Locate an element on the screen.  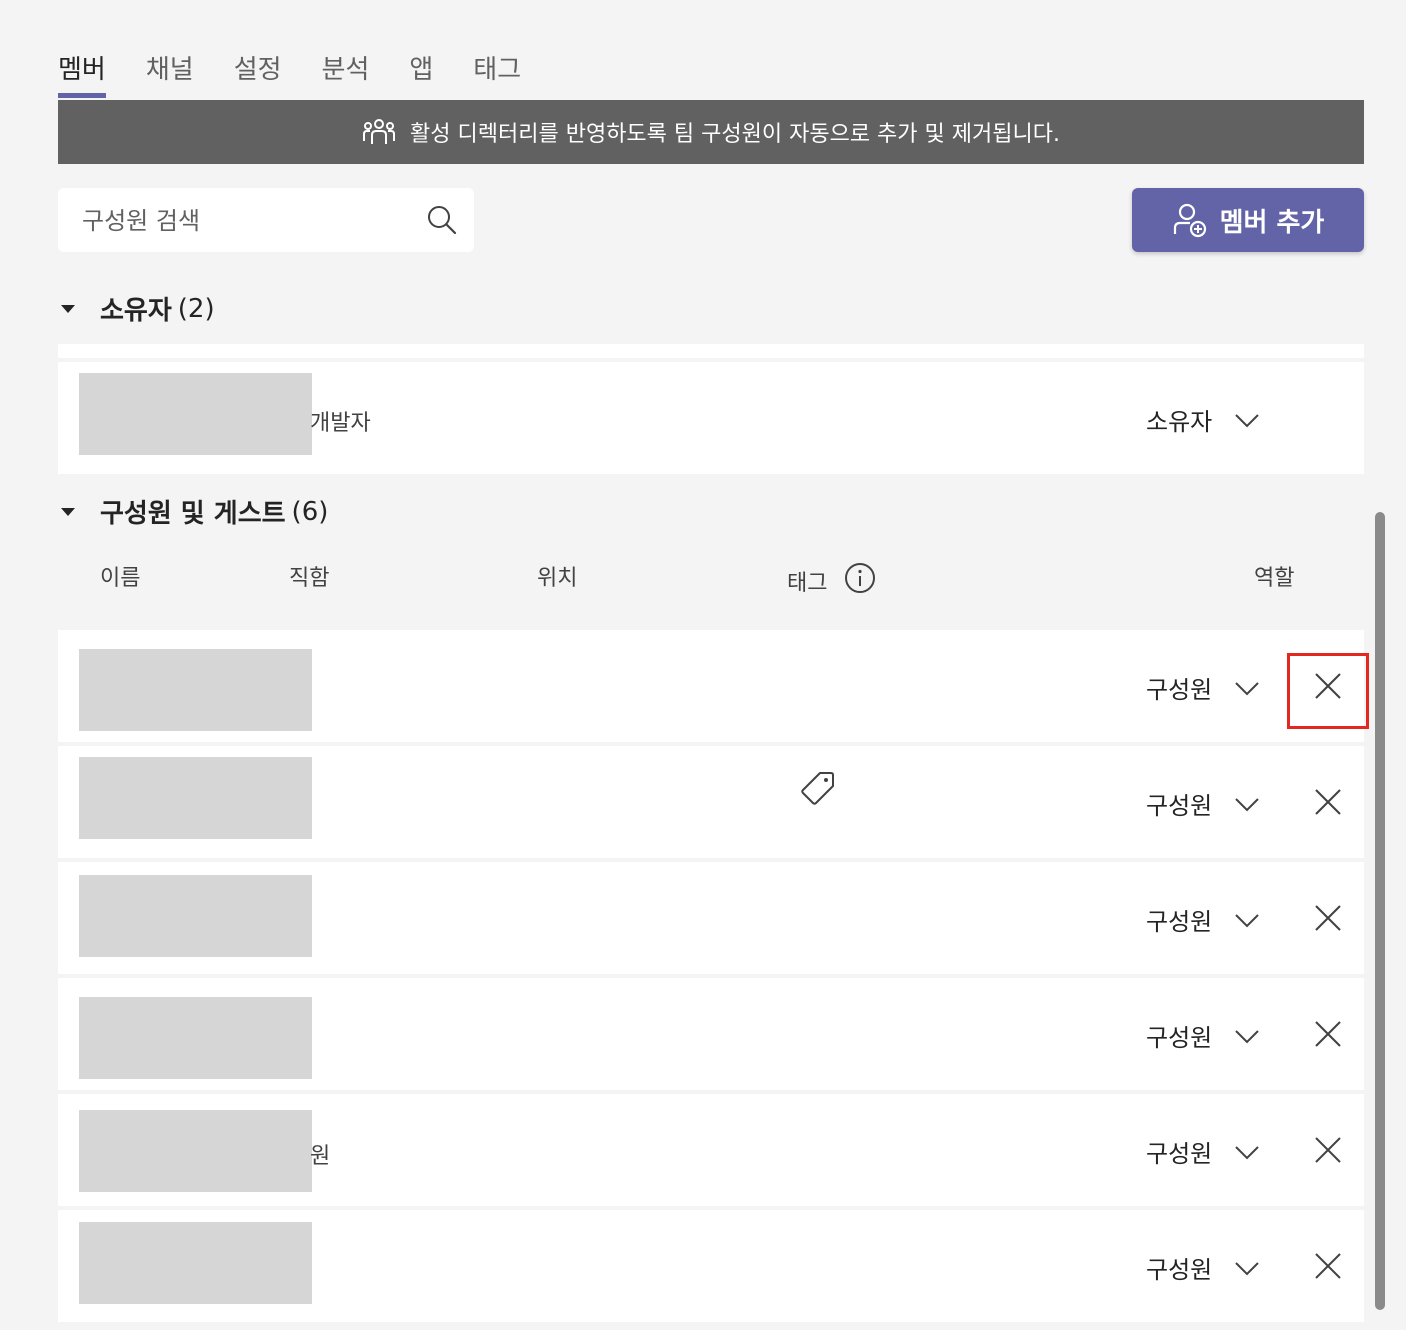
owner-row-partial is located at coordinates (711, 351).